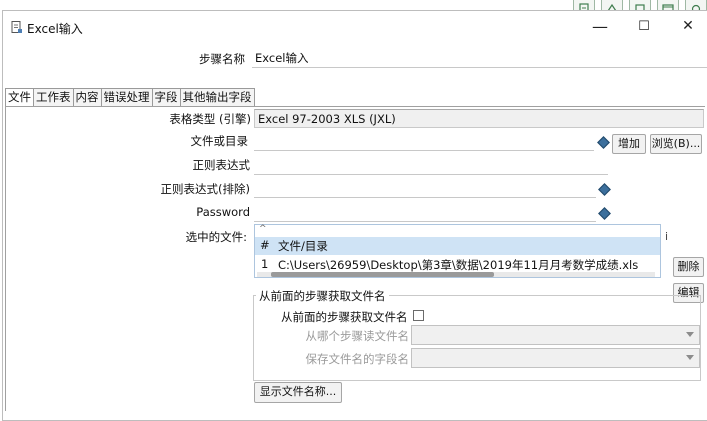 Image resolution: width=707 pixels, height=421 pixels. What do you see at coordinates (688, 267) in the screenshot?
I see `delete-button: 删除` at bounding box center [688, 267].